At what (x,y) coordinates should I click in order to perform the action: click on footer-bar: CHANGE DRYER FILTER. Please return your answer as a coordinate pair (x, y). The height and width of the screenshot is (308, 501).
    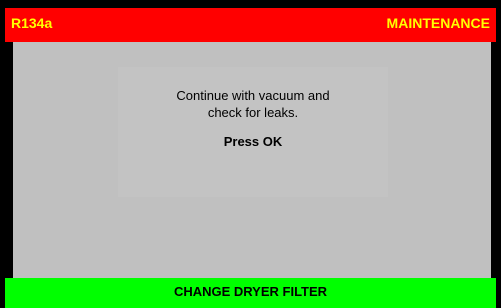
    Looking at the image, I should click on (250, 293).